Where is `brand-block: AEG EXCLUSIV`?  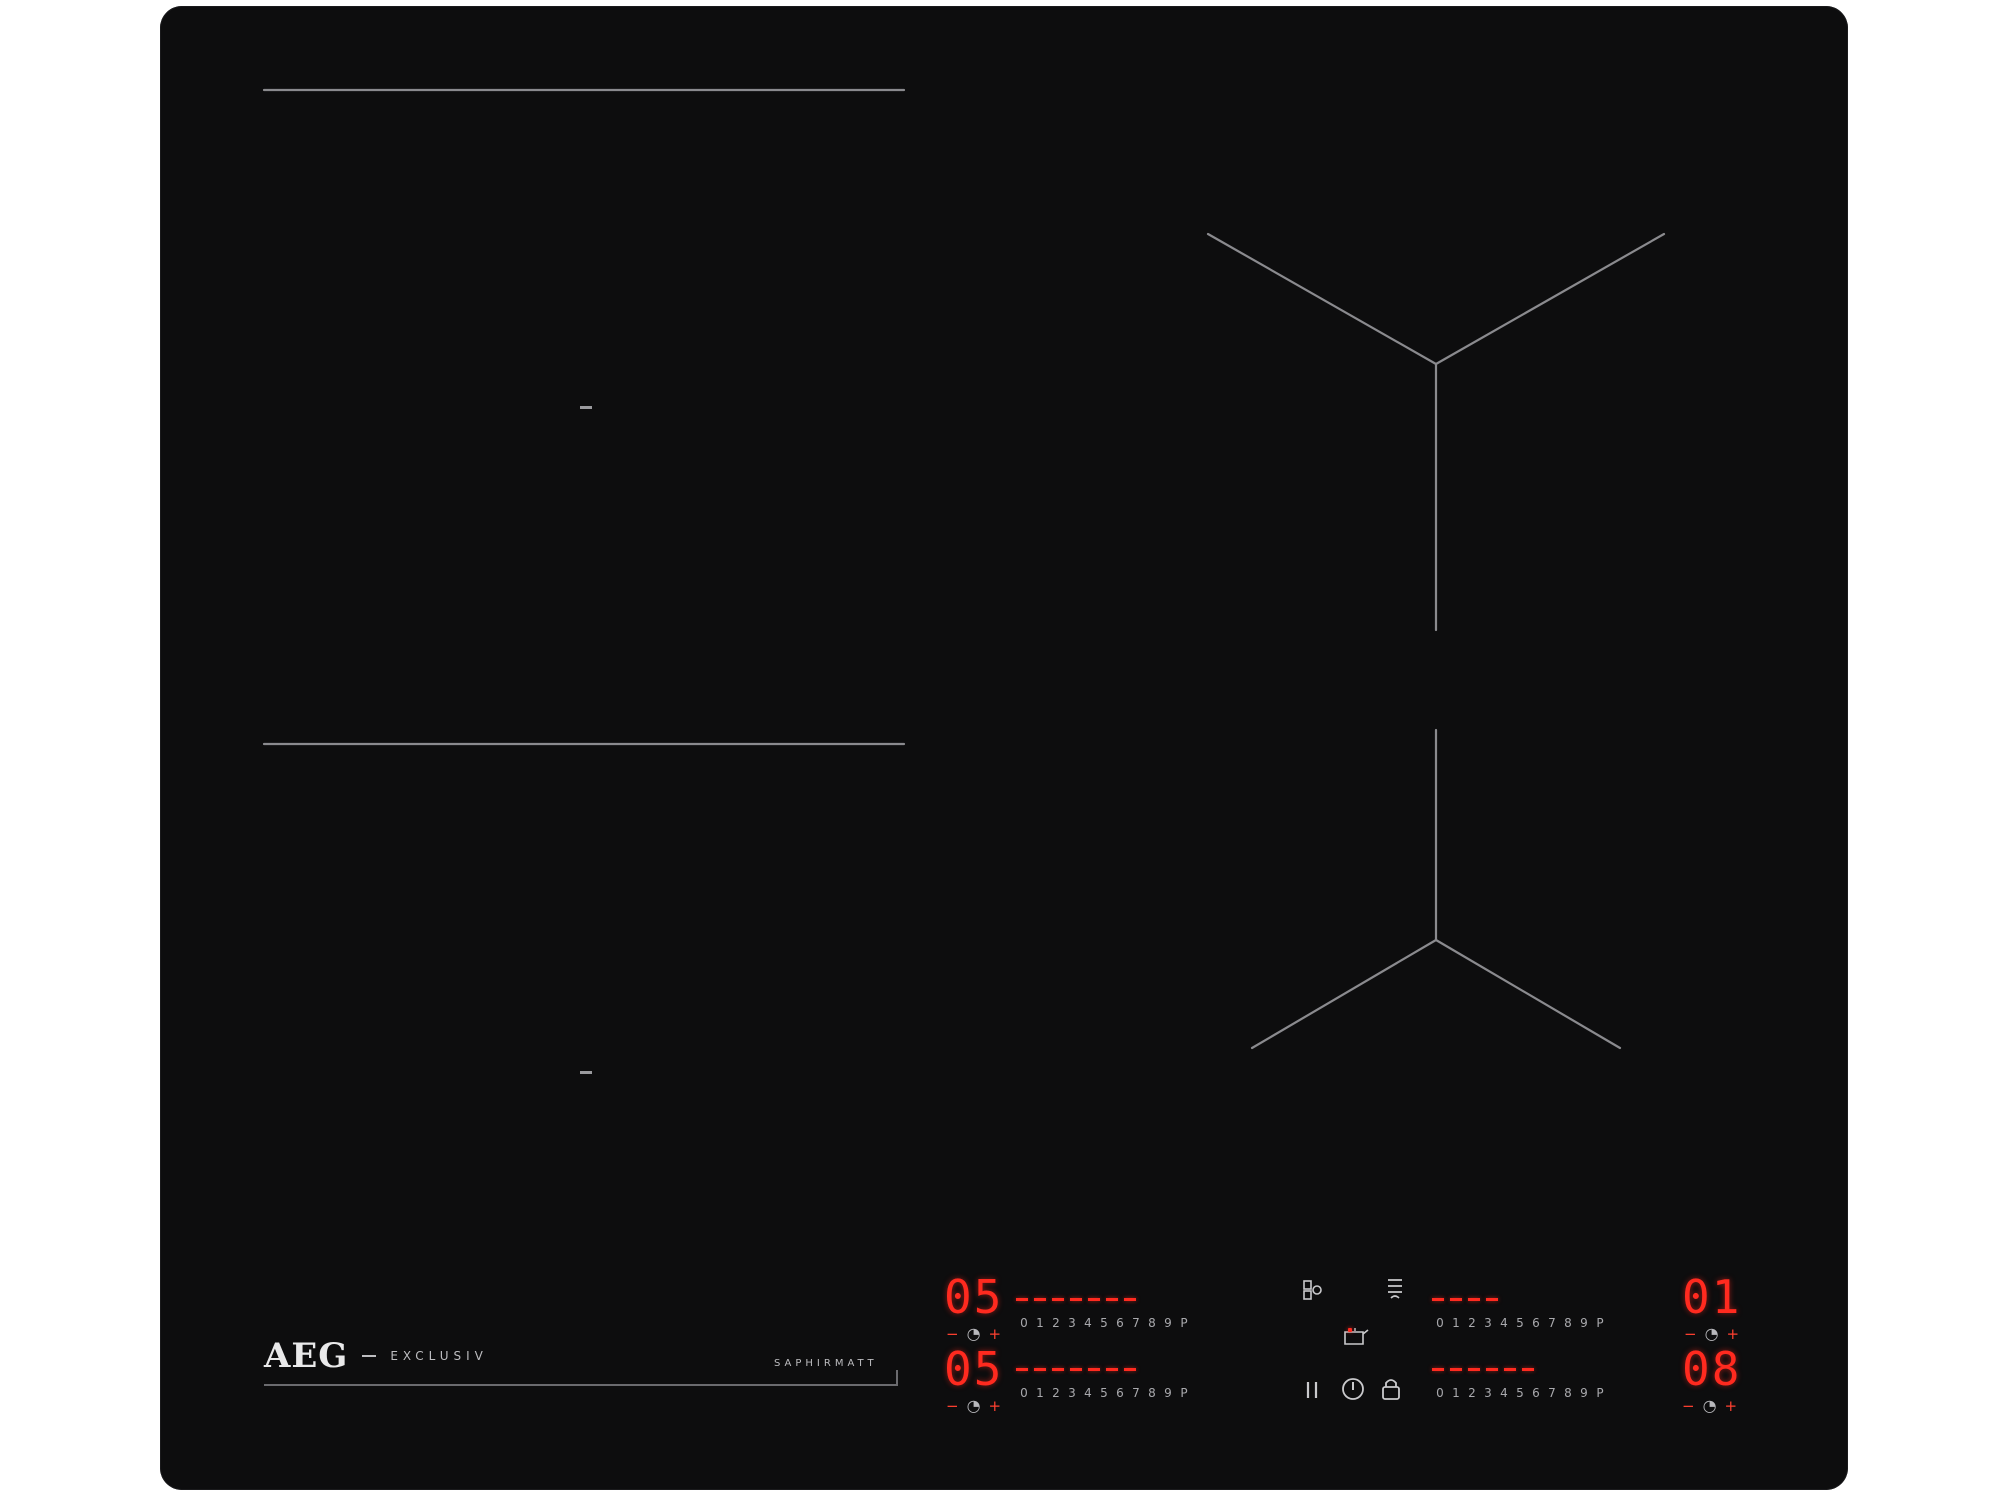
brand-block: AEG EXCLUSIV is located at coordinates (376, 1356).